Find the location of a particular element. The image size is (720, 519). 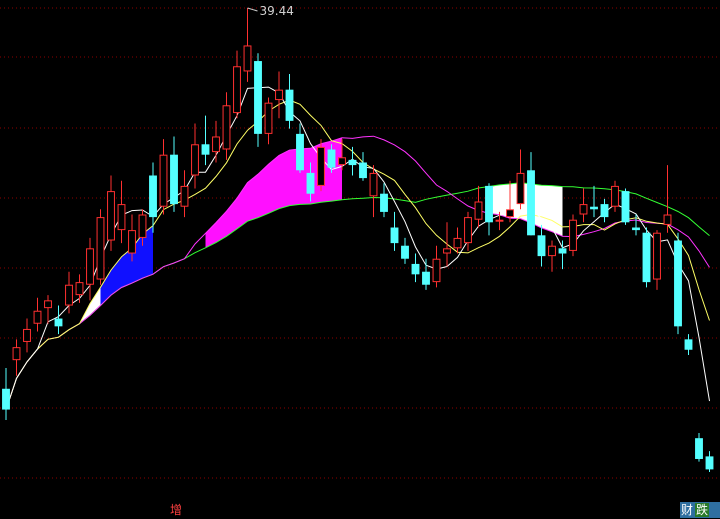

marker-fall: 跌 is located at coordinates (702, 510).